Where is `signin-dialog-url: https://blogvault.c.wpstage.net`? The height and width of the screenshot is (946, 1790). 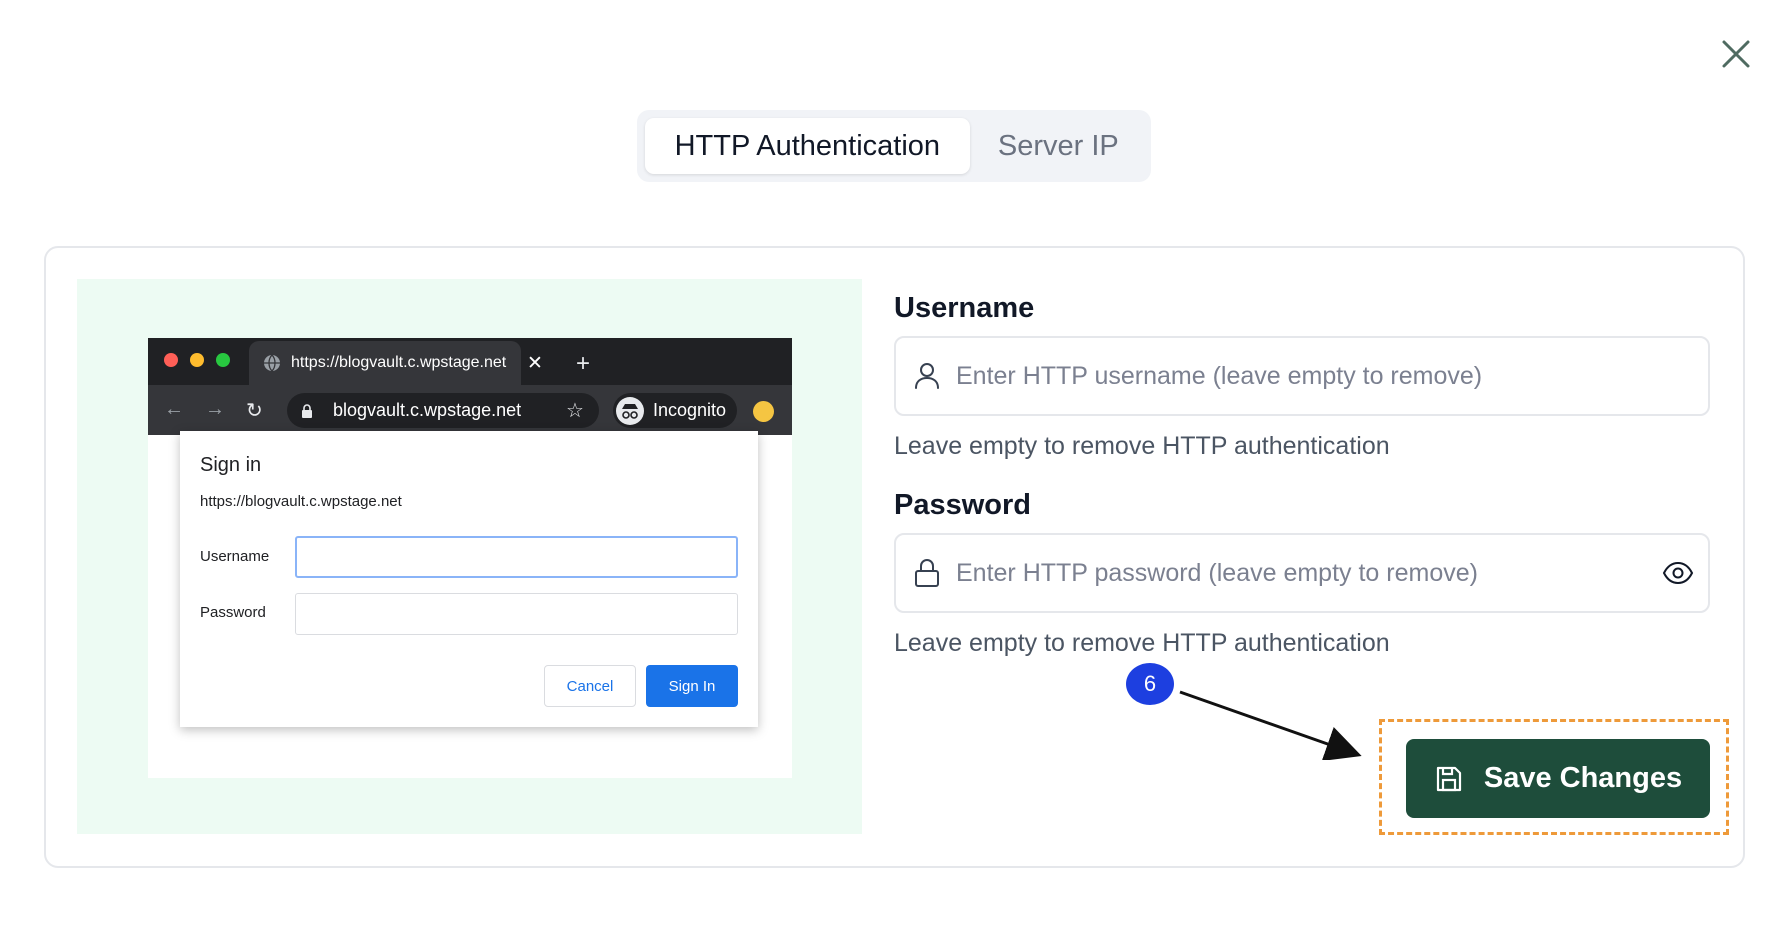
signin-dialog-url: https://blogvault.c.wpstage.net is located at coordinates (301, 501).